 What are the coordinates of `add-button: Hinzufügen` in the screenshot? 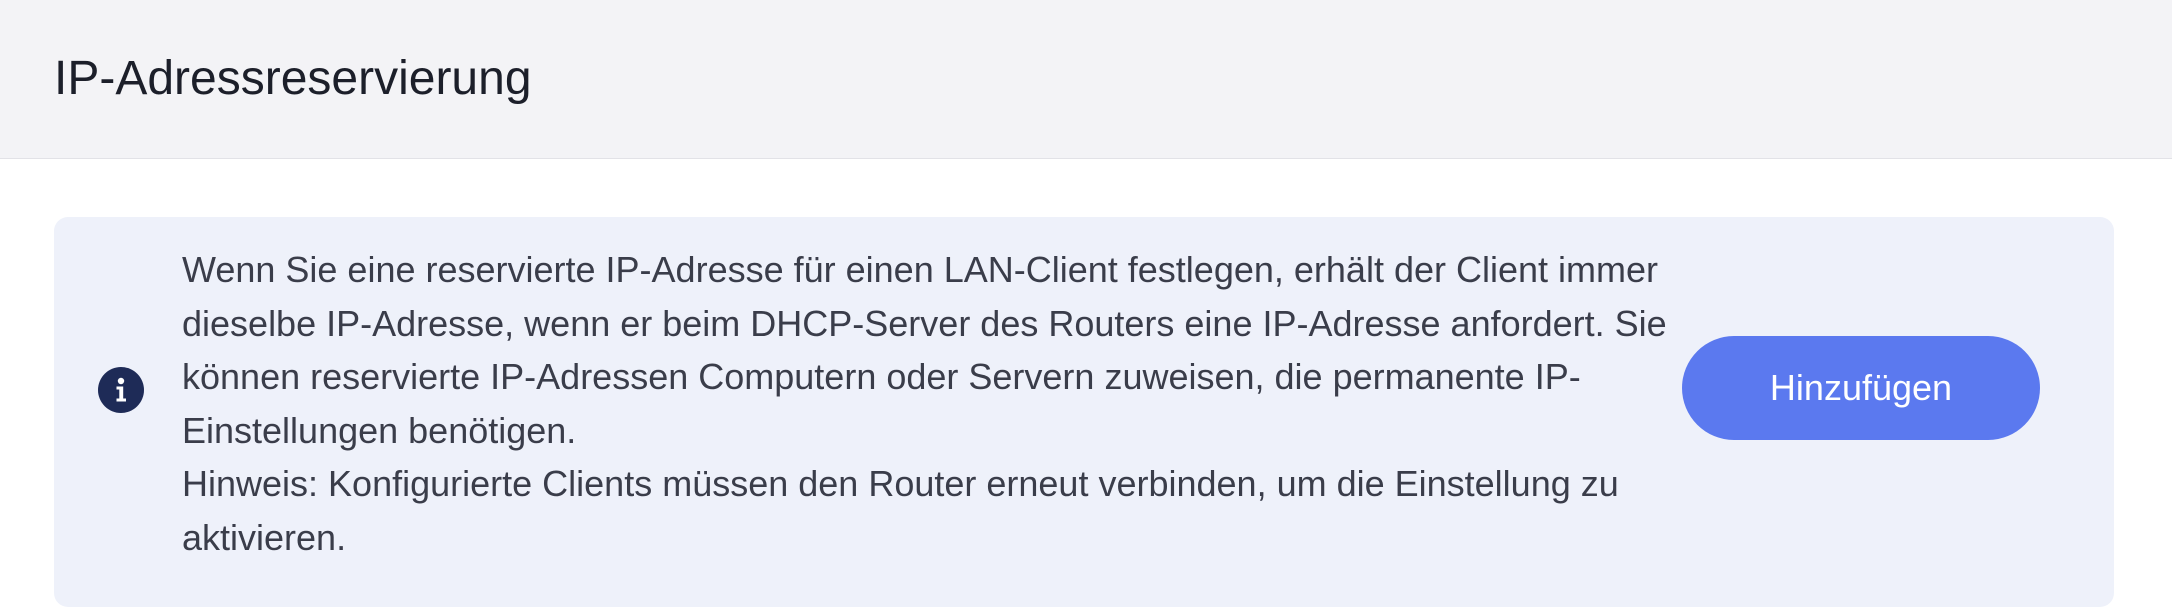 It's located at (1861, 388).